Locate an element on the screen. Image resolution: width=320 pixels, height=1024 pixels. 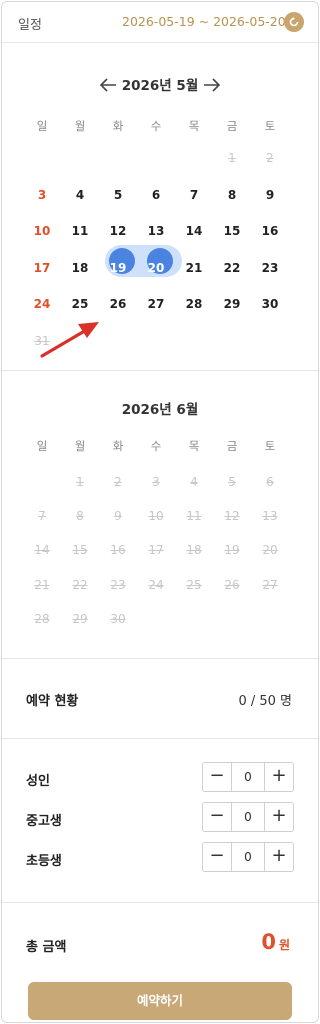
calendar-day: 14 is located at coordinates (42, 550).